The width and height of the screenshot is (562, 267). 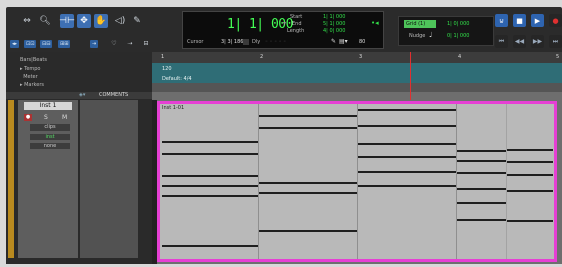 I want to click on cursor-value: 3| 3| 186, so click(x=232, y=42).